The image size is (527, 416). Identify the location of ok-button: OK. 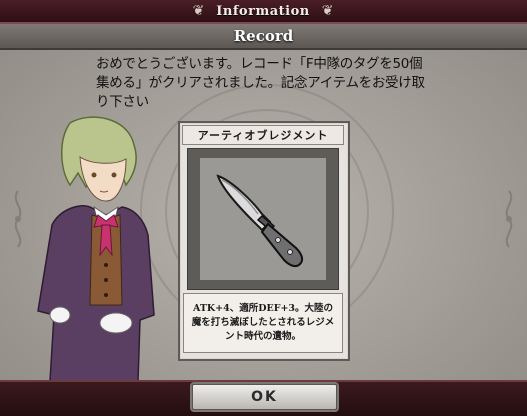
(264, 397).